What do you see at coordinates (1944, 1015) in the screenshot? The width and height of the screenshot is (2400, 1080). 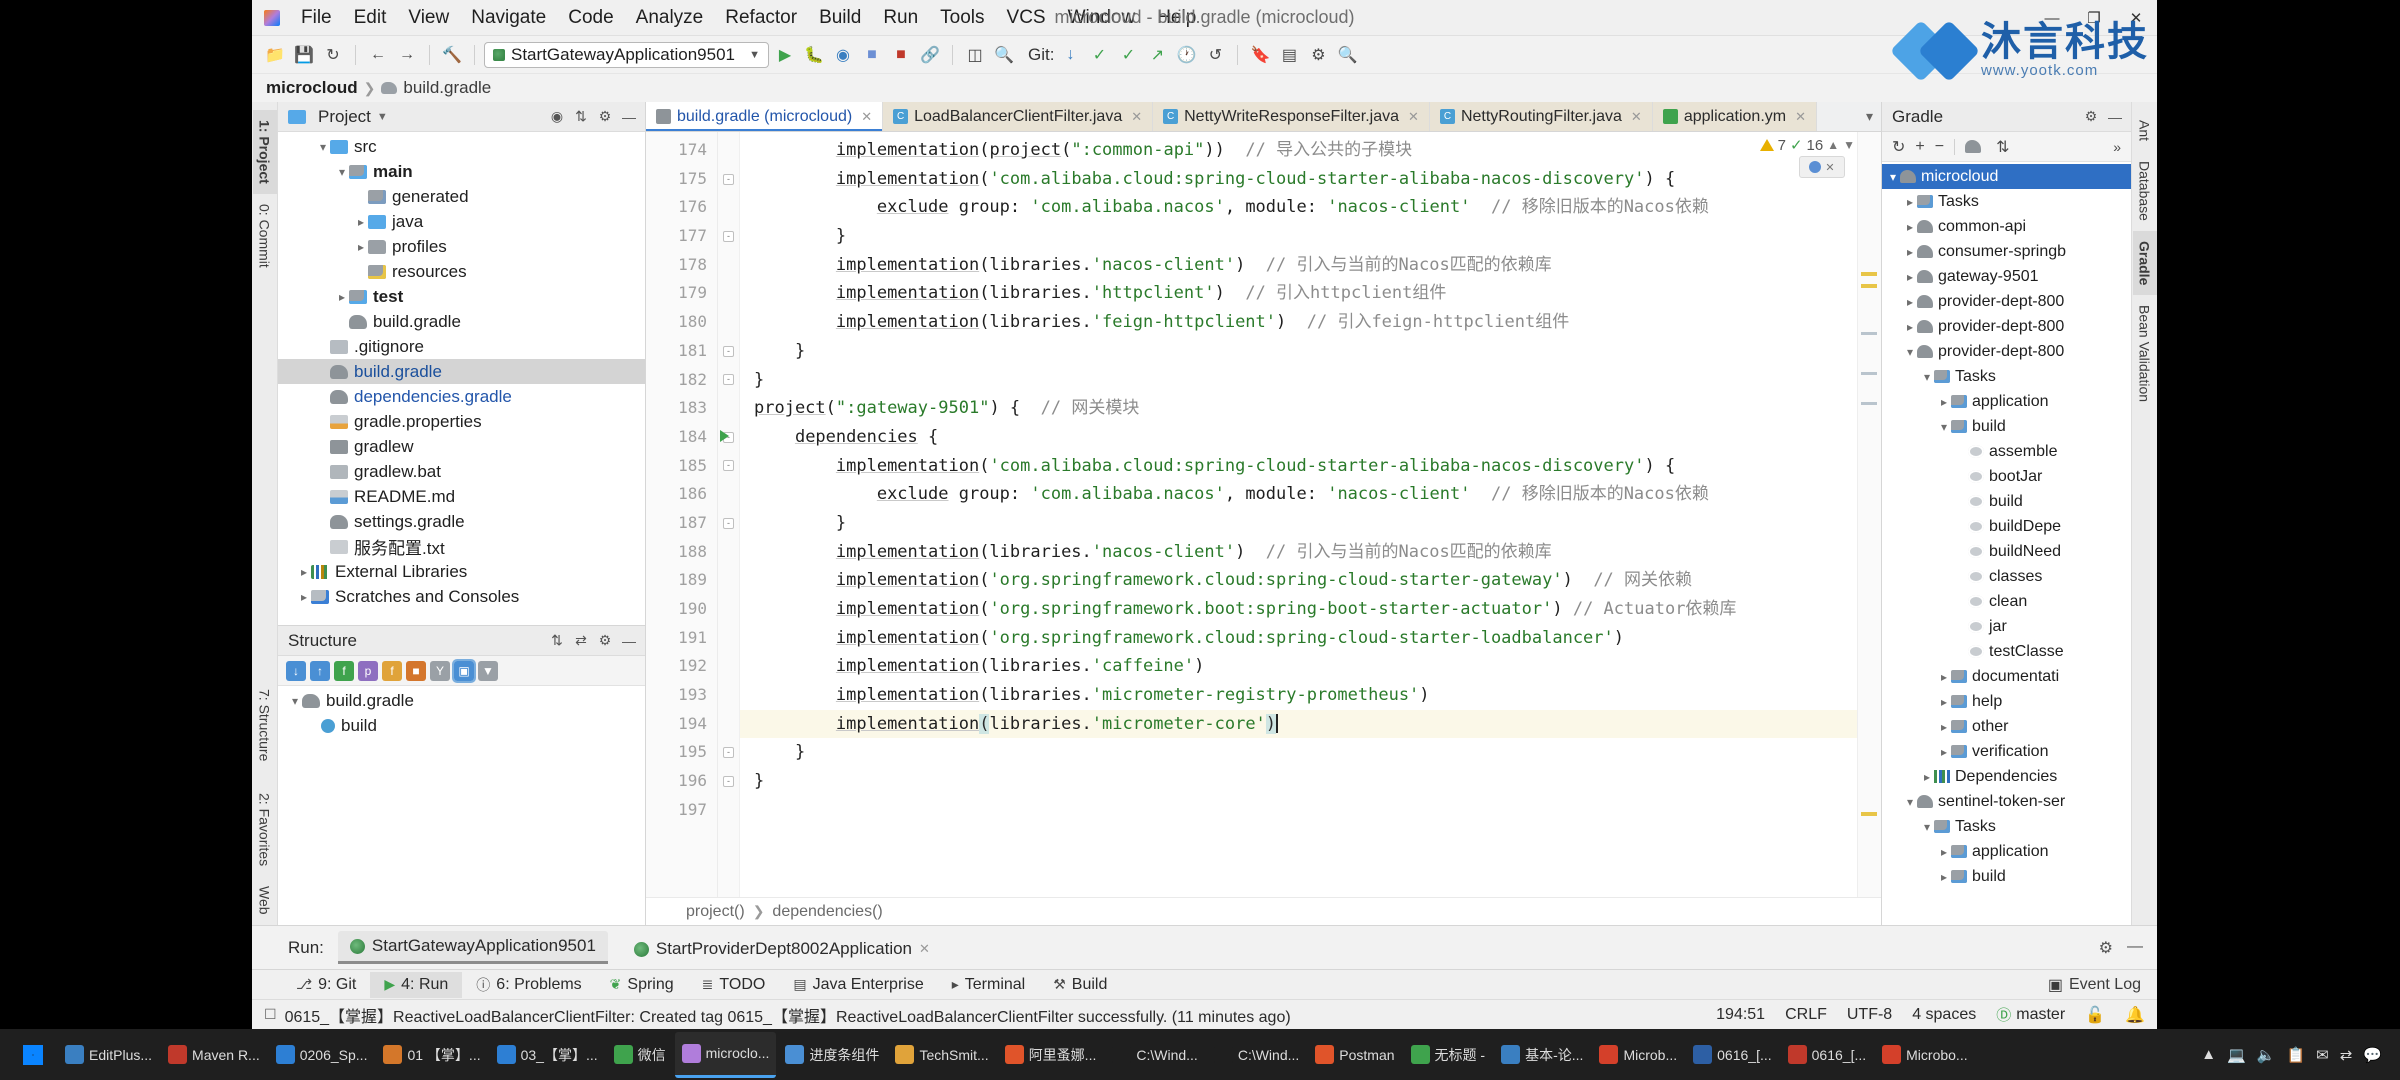 I see `indent-setting: 4 spaces` at bounding box center [1944, 1015].